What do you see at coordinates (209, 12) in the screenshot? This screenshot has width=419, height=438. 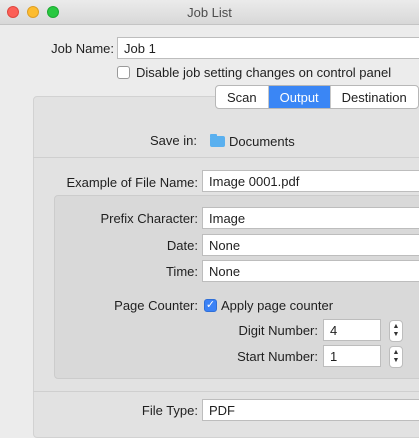 I see `window-title: Job List` at bounding box center [209, 12].